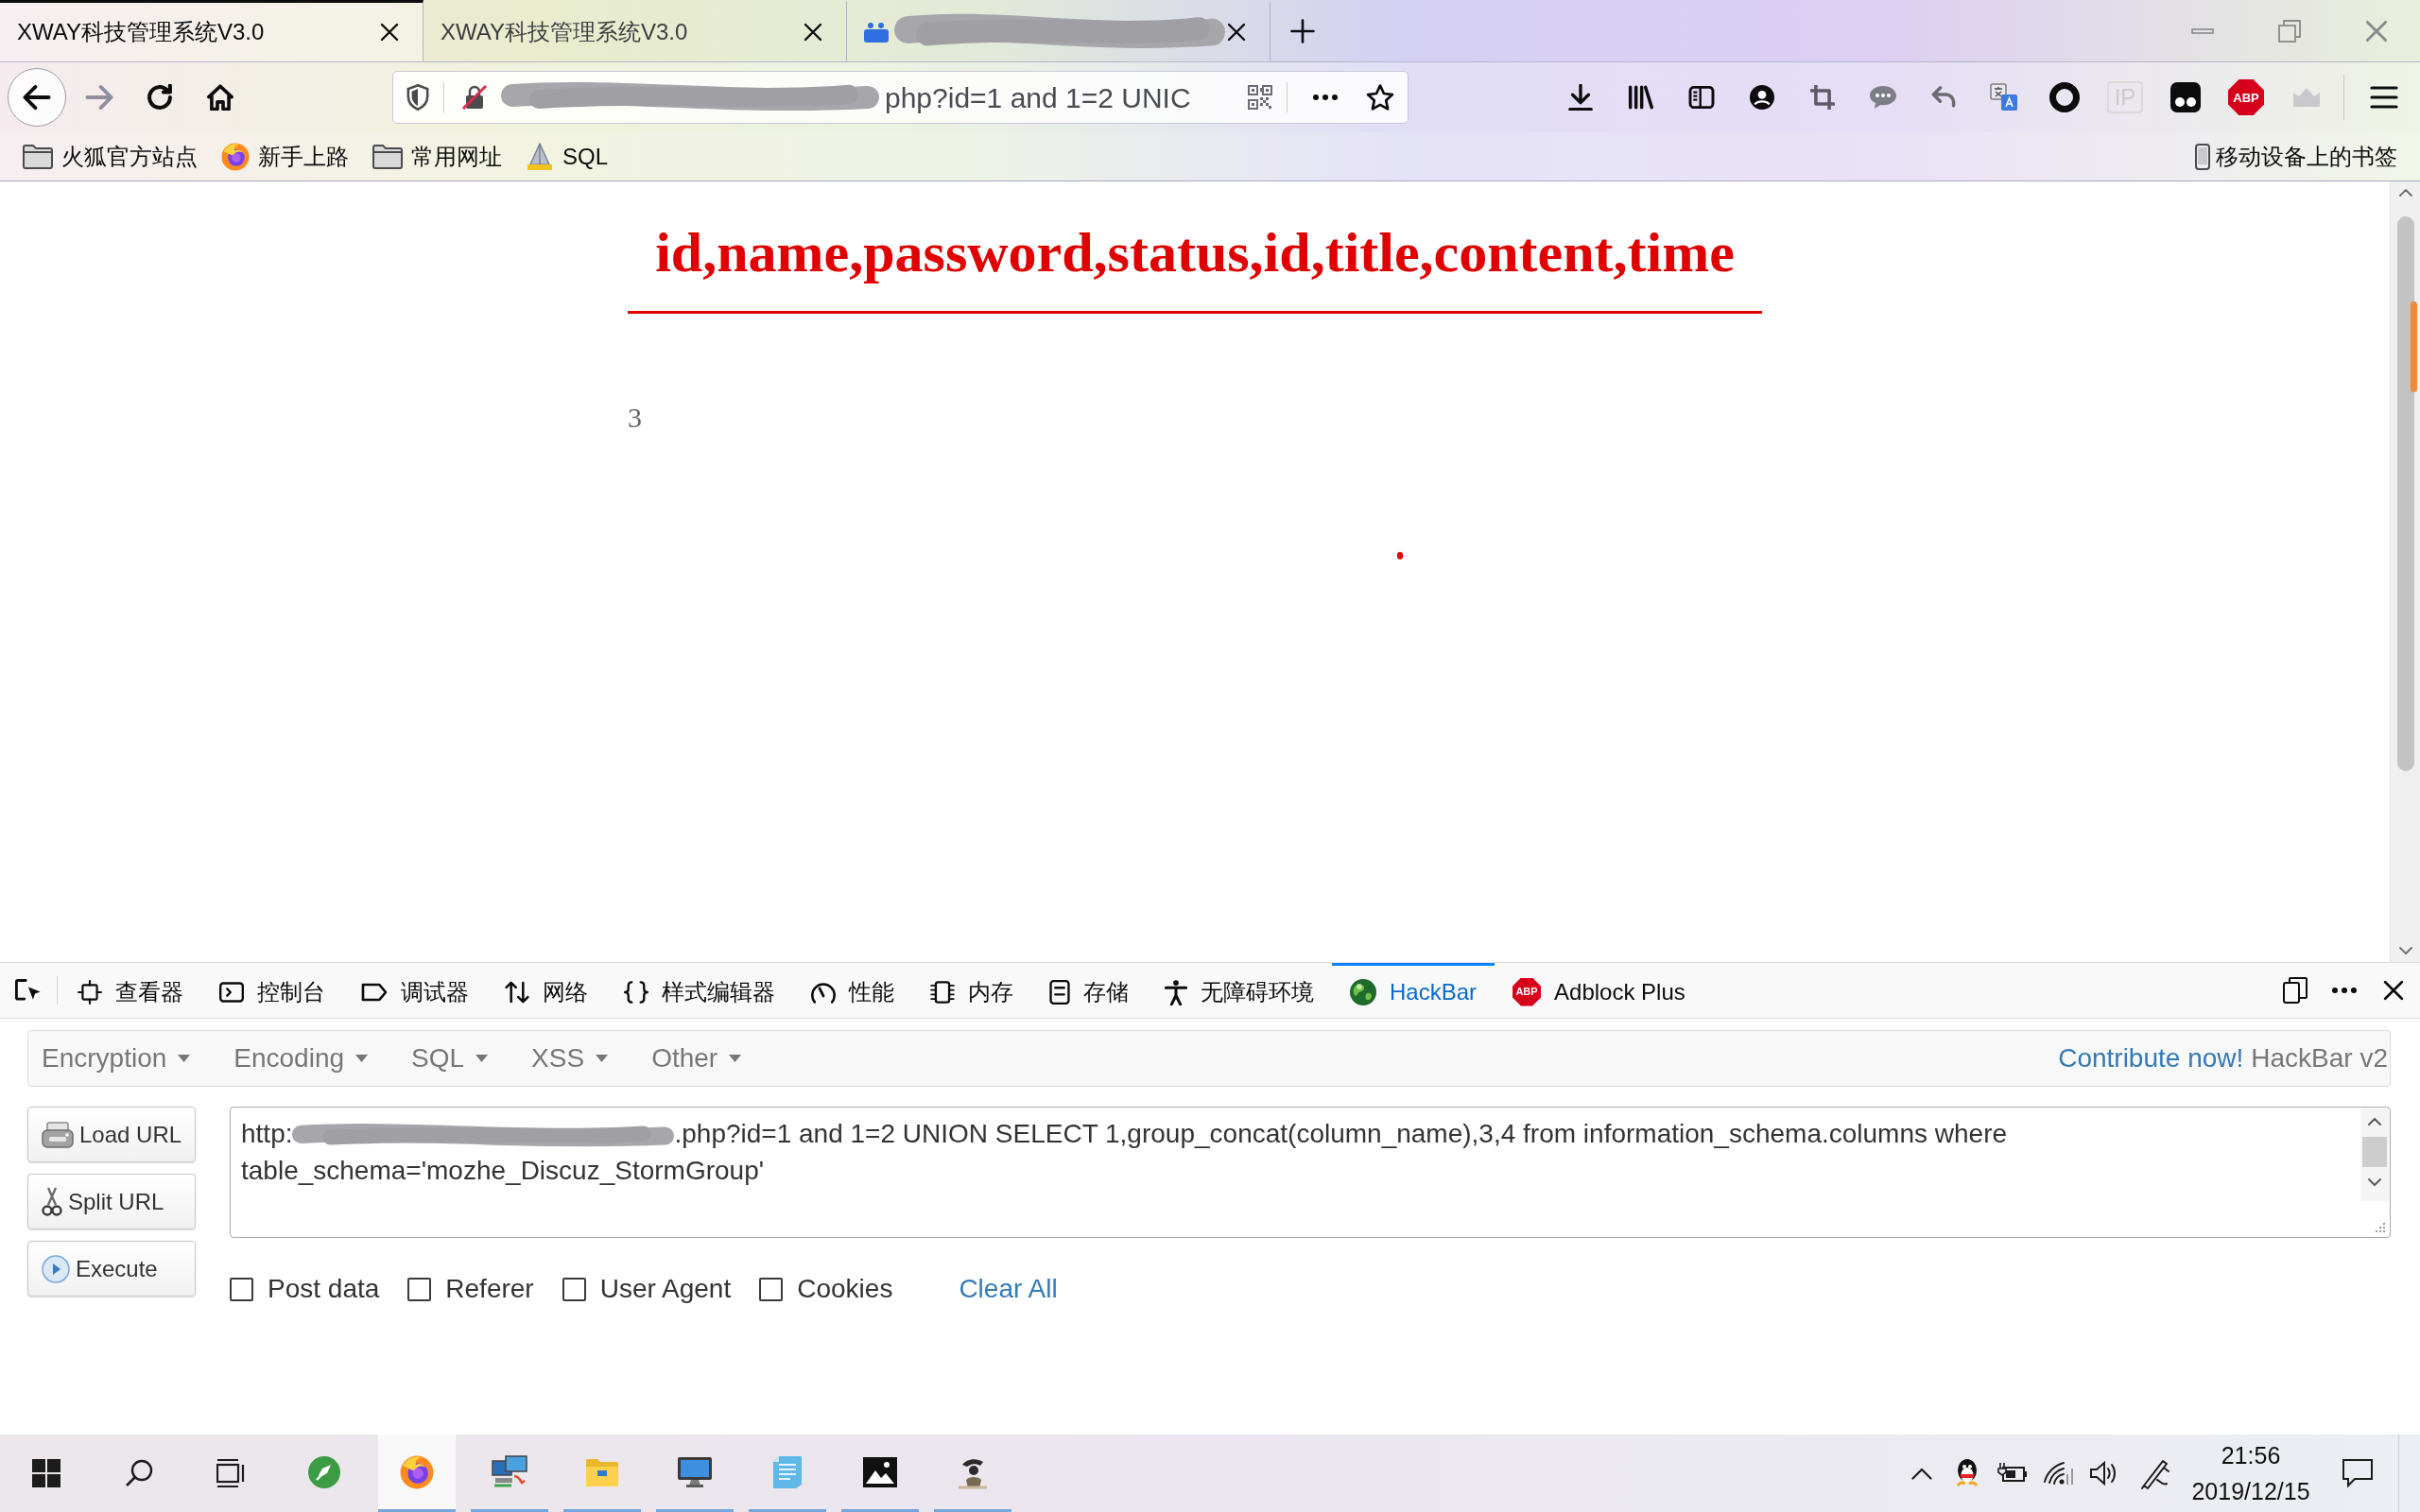 This screenshot has width=2420, height=1512. What do you see at coordinates (665, 1289) in the screenshot?
I see `checkbox-label: User Agent` at bounding box center [665, 1289].